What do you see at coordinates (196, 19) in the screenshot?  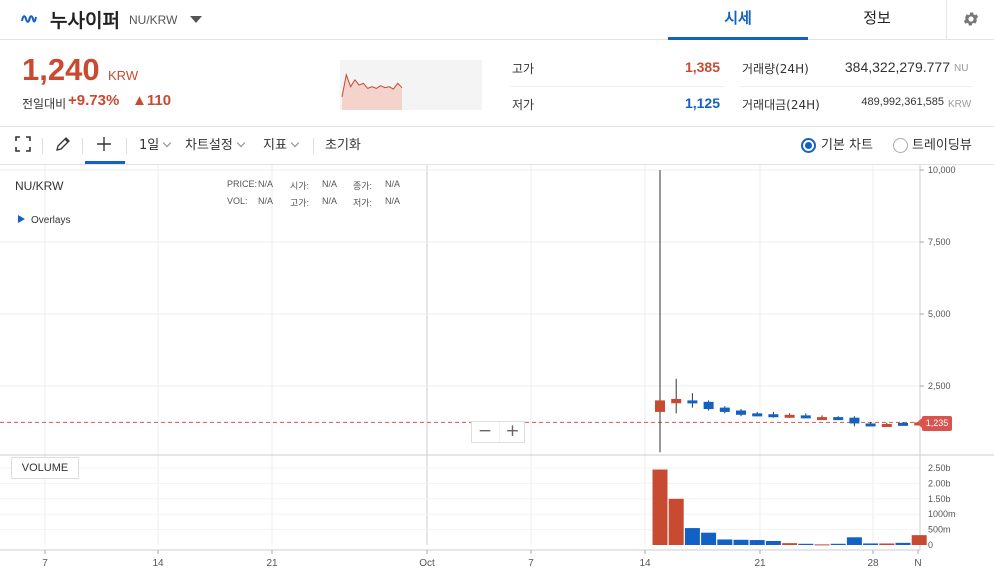 I see `coin-dropdown-caret-icon` at bounding box center [196, 19].